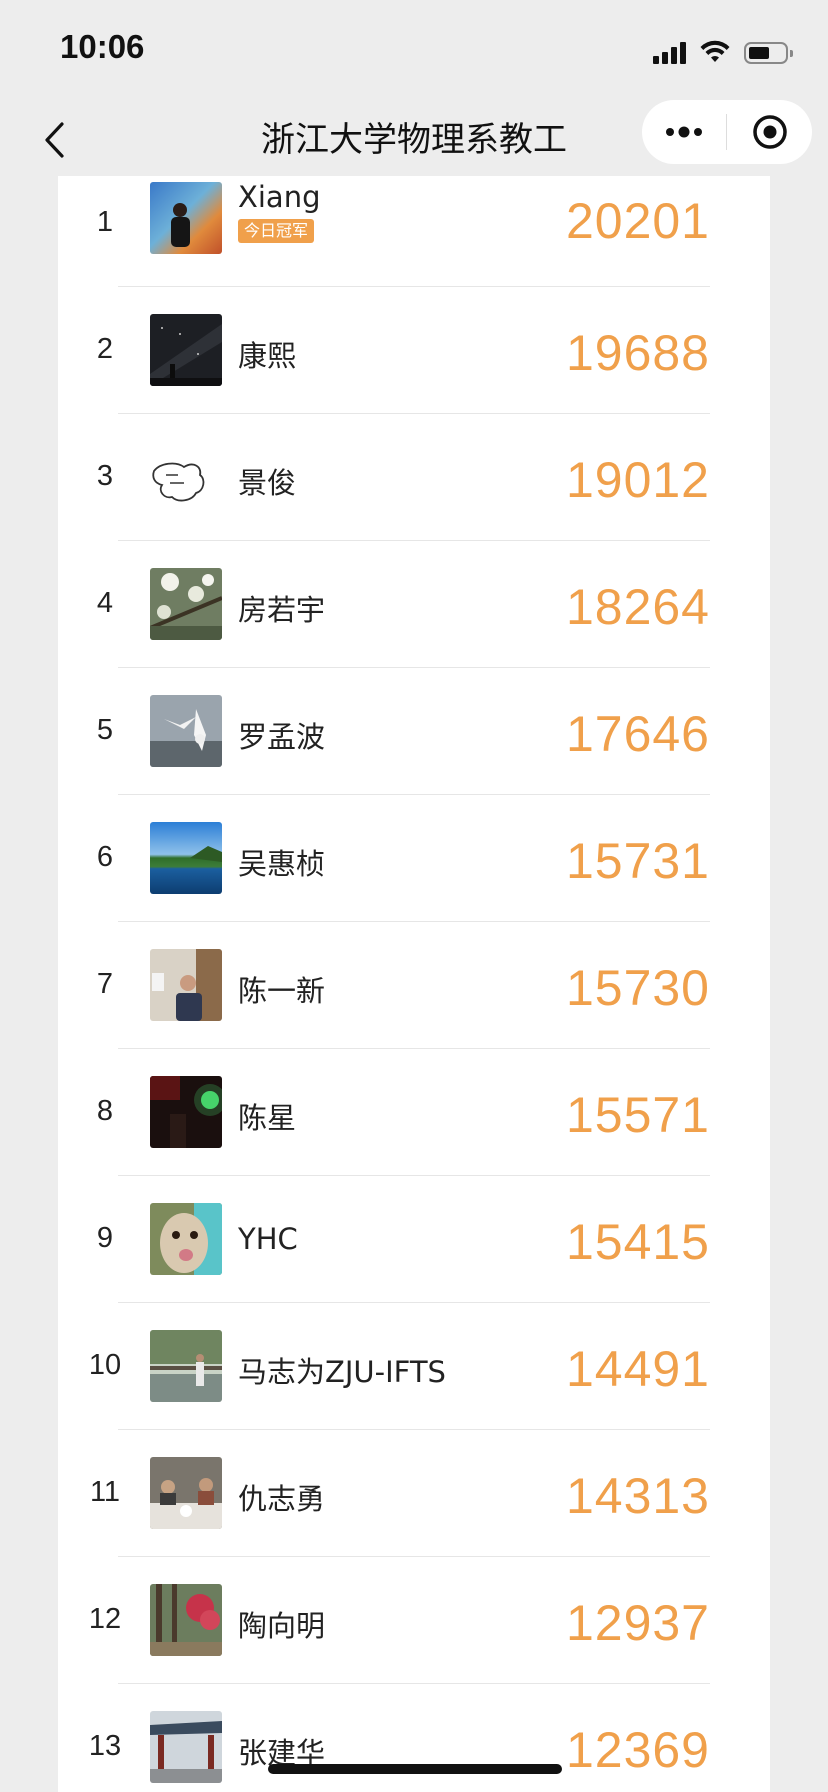  What do you see at coordinates (279, 197) in the screenshot?
I see `user-name: Xiang` at bounding box center [279, 197].